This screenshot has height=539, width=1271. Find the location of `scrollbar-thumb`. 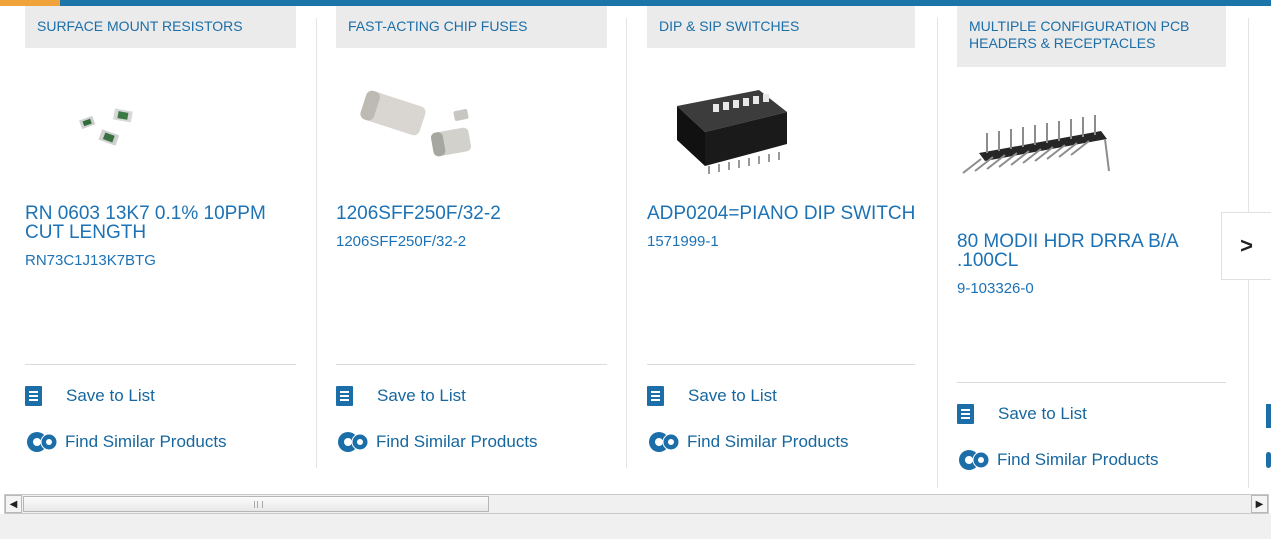

scrollbar-thumb is located at coordinates (256, 504).